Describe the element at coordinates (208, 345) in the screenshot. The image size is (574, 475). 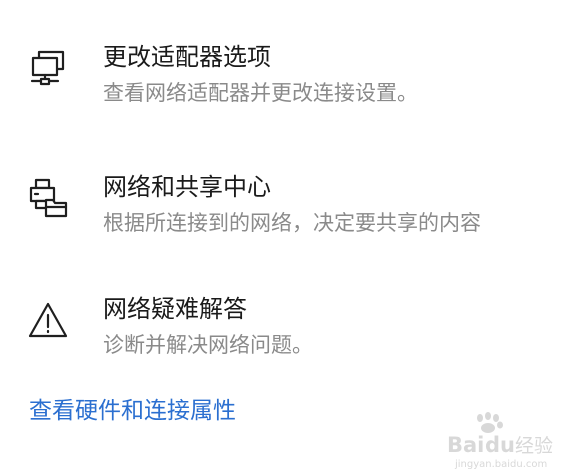
I see `network-troubleshooter-description: 诊断并解决网络问题。` at that location.